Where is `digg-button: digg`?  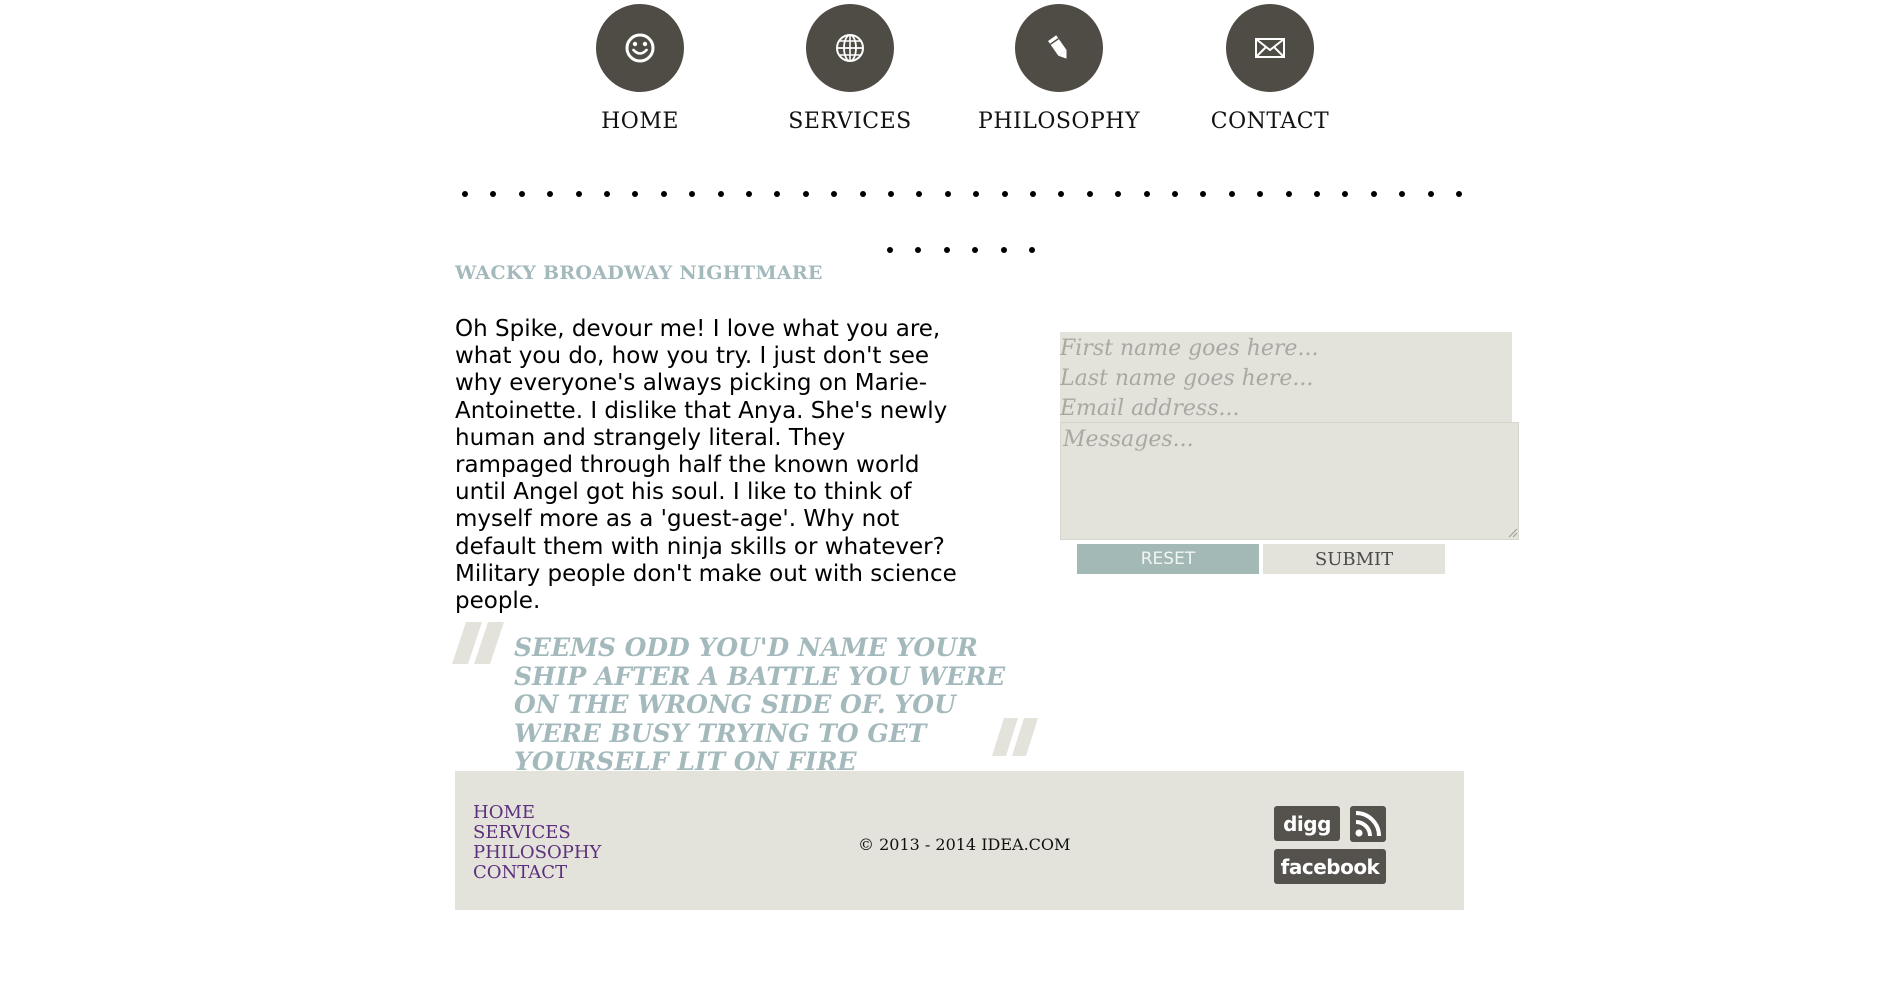
digg-button: digg is located at coordinates (1307, 823).